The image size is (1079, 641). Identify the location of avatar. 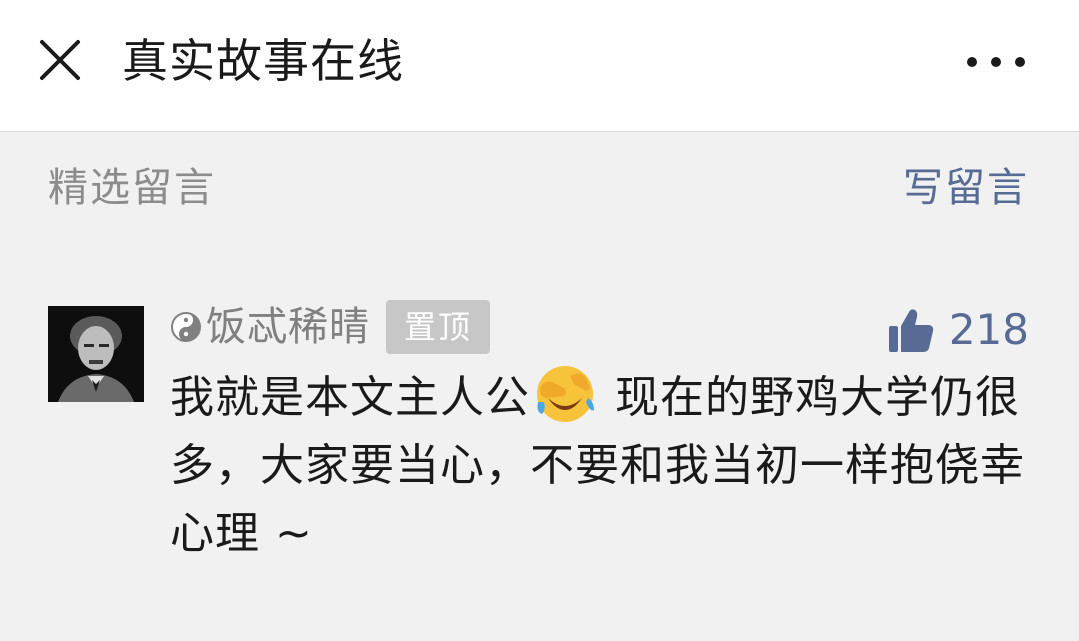
(96, 354).